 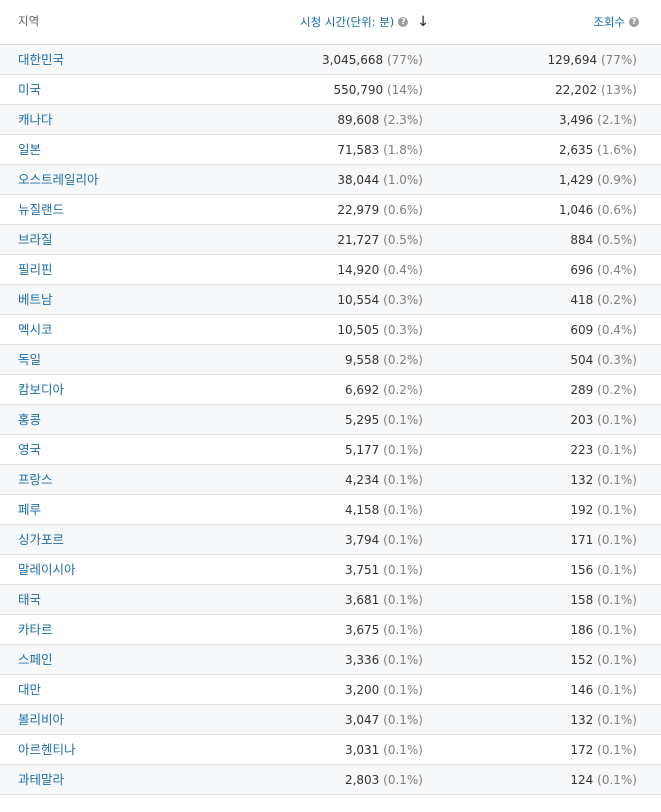 What do you see at coordinates (29, 360) in the screenshot?
I see `region-link: 독일` at bounding box center [29, 360].